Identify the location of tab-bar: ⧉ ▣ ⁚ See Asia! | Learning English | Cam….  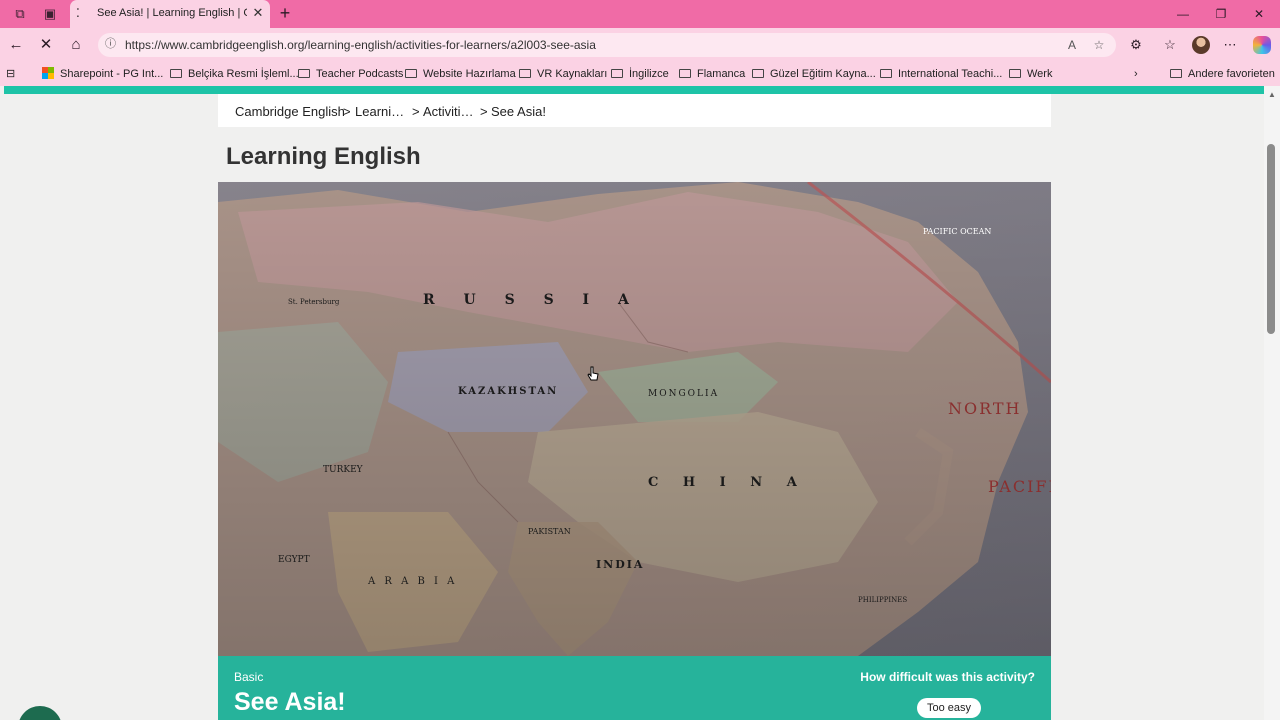
(640, 14).